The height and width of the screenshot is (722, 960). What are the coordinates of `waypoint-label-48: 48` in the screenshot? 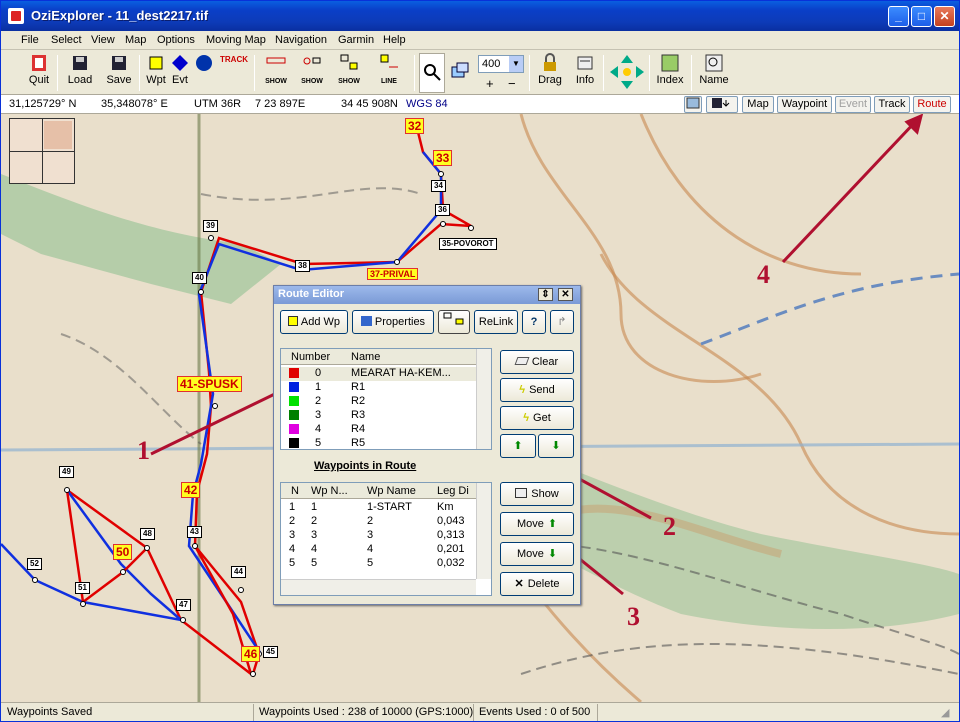 It's located at (147, 534).